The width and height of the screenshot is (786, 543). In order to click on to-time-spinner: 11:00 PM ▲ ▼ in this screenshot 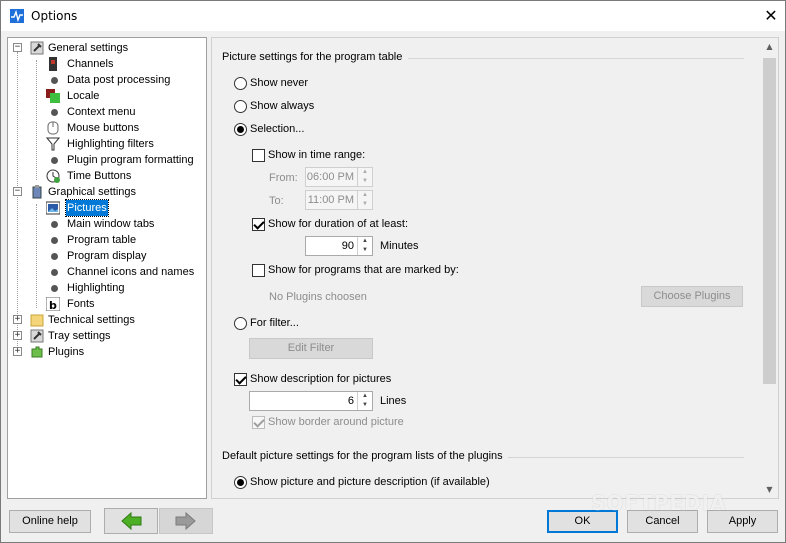, I will do `click(339, 200)`.